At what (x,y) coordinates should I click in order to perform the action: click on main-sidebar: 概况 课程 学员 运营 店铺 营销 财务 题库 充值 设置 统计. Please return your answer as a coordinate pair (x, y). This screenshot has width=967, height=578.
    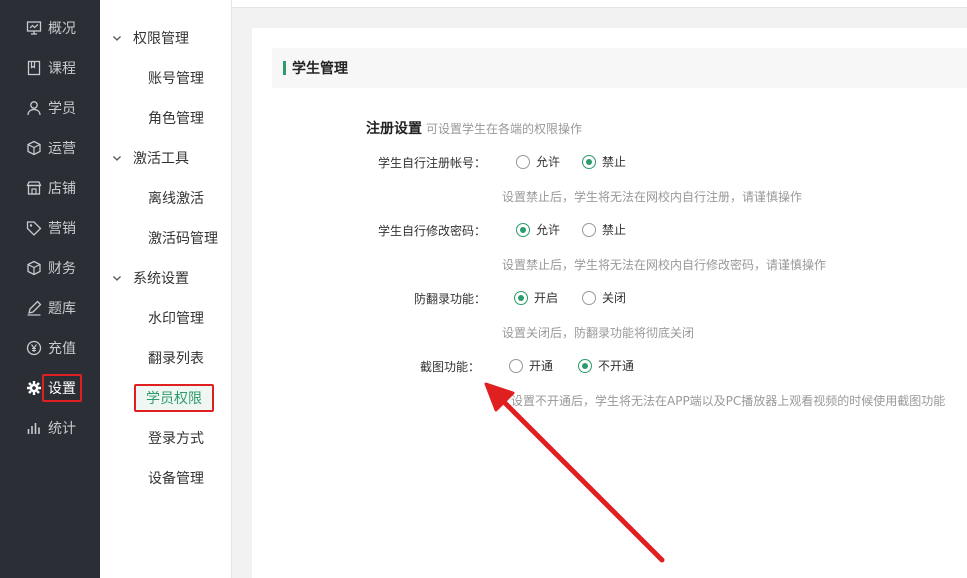
    Looking at the image, I should click on (50, 289).